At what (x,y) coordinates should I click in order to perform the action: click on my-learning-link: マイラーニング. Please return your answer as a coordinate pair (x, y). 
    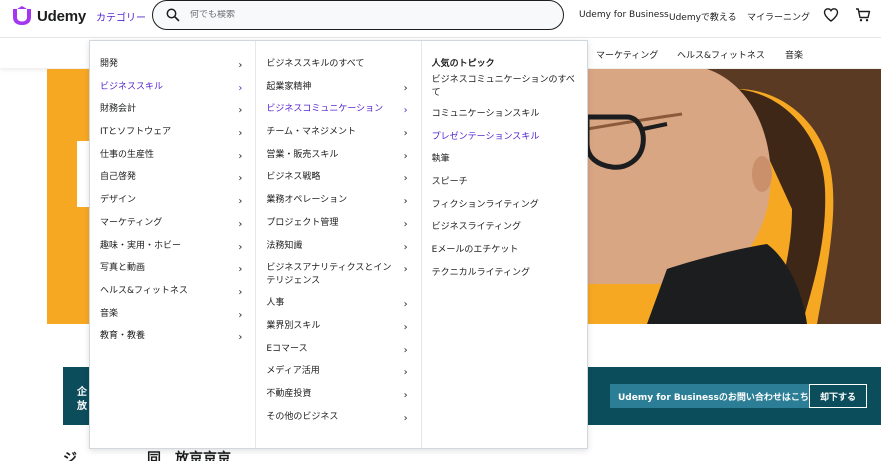
    Looking at the image, I should click on (778, 16).